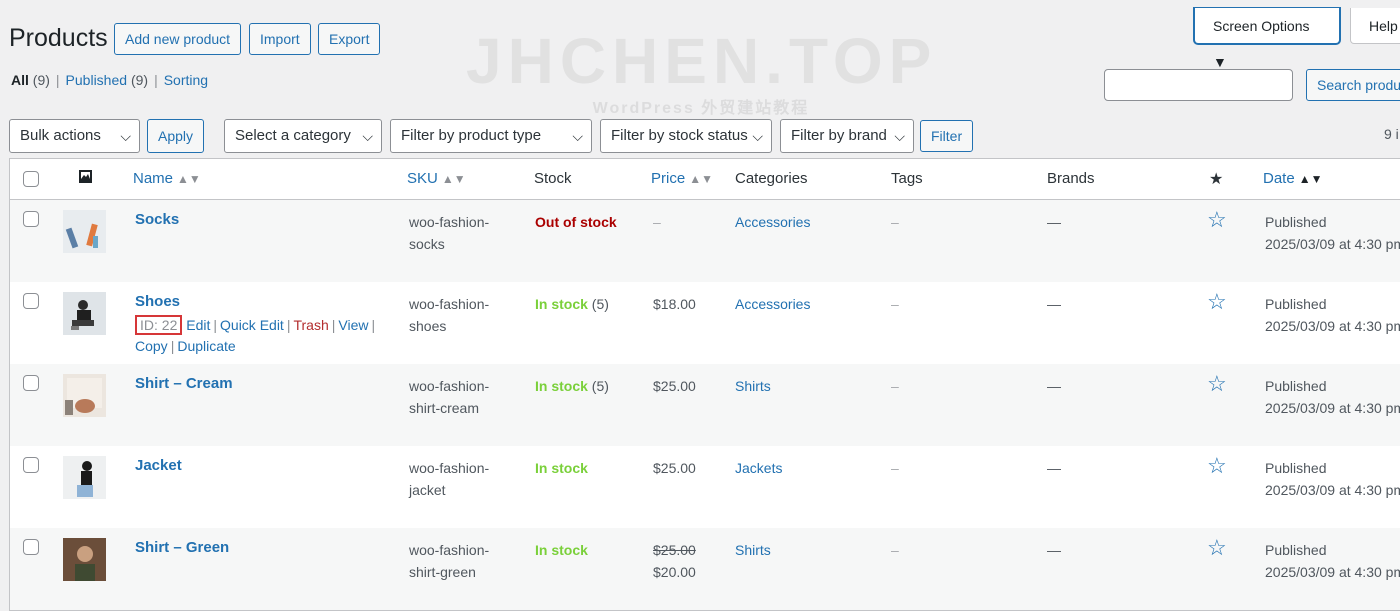 The image size is (1400, 611). Describe the element at coordinates (184, 383) in the screenshot. I see `product-name-link: Shirt – Cream` at that location.